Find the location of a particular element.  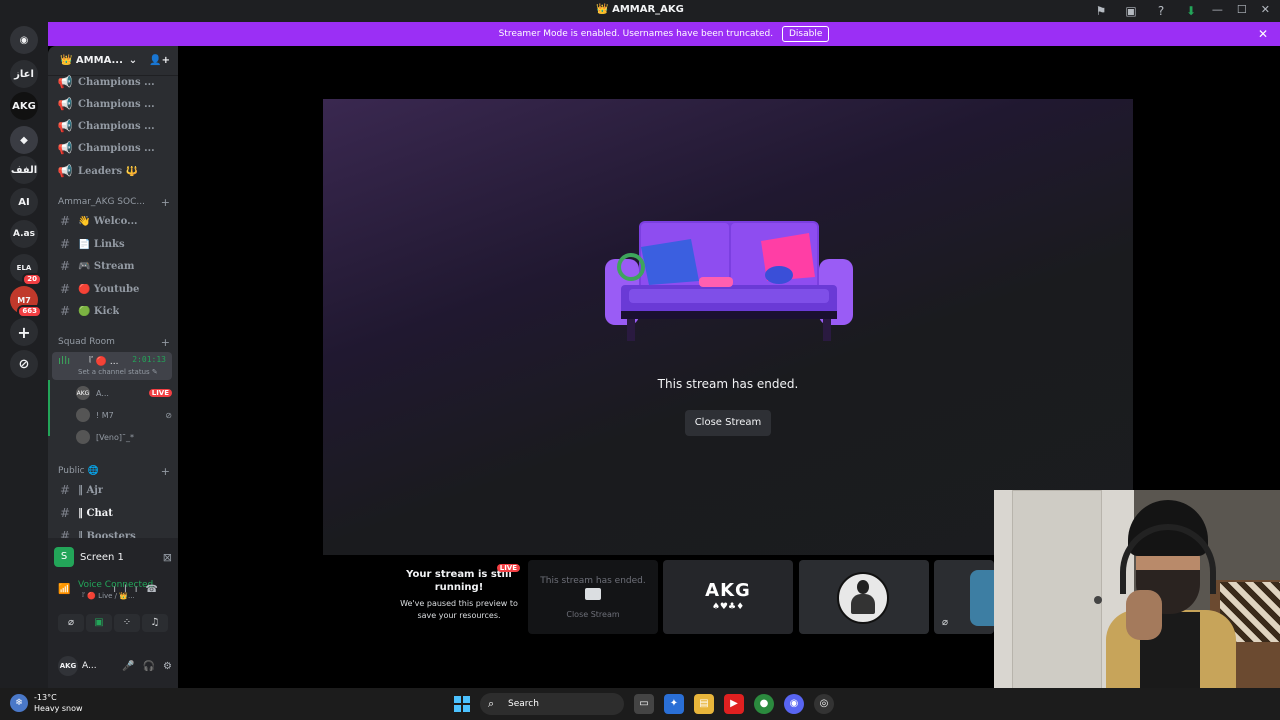

category-social: Ammar_AKG SOC... + is located at coordinates (114, 202).